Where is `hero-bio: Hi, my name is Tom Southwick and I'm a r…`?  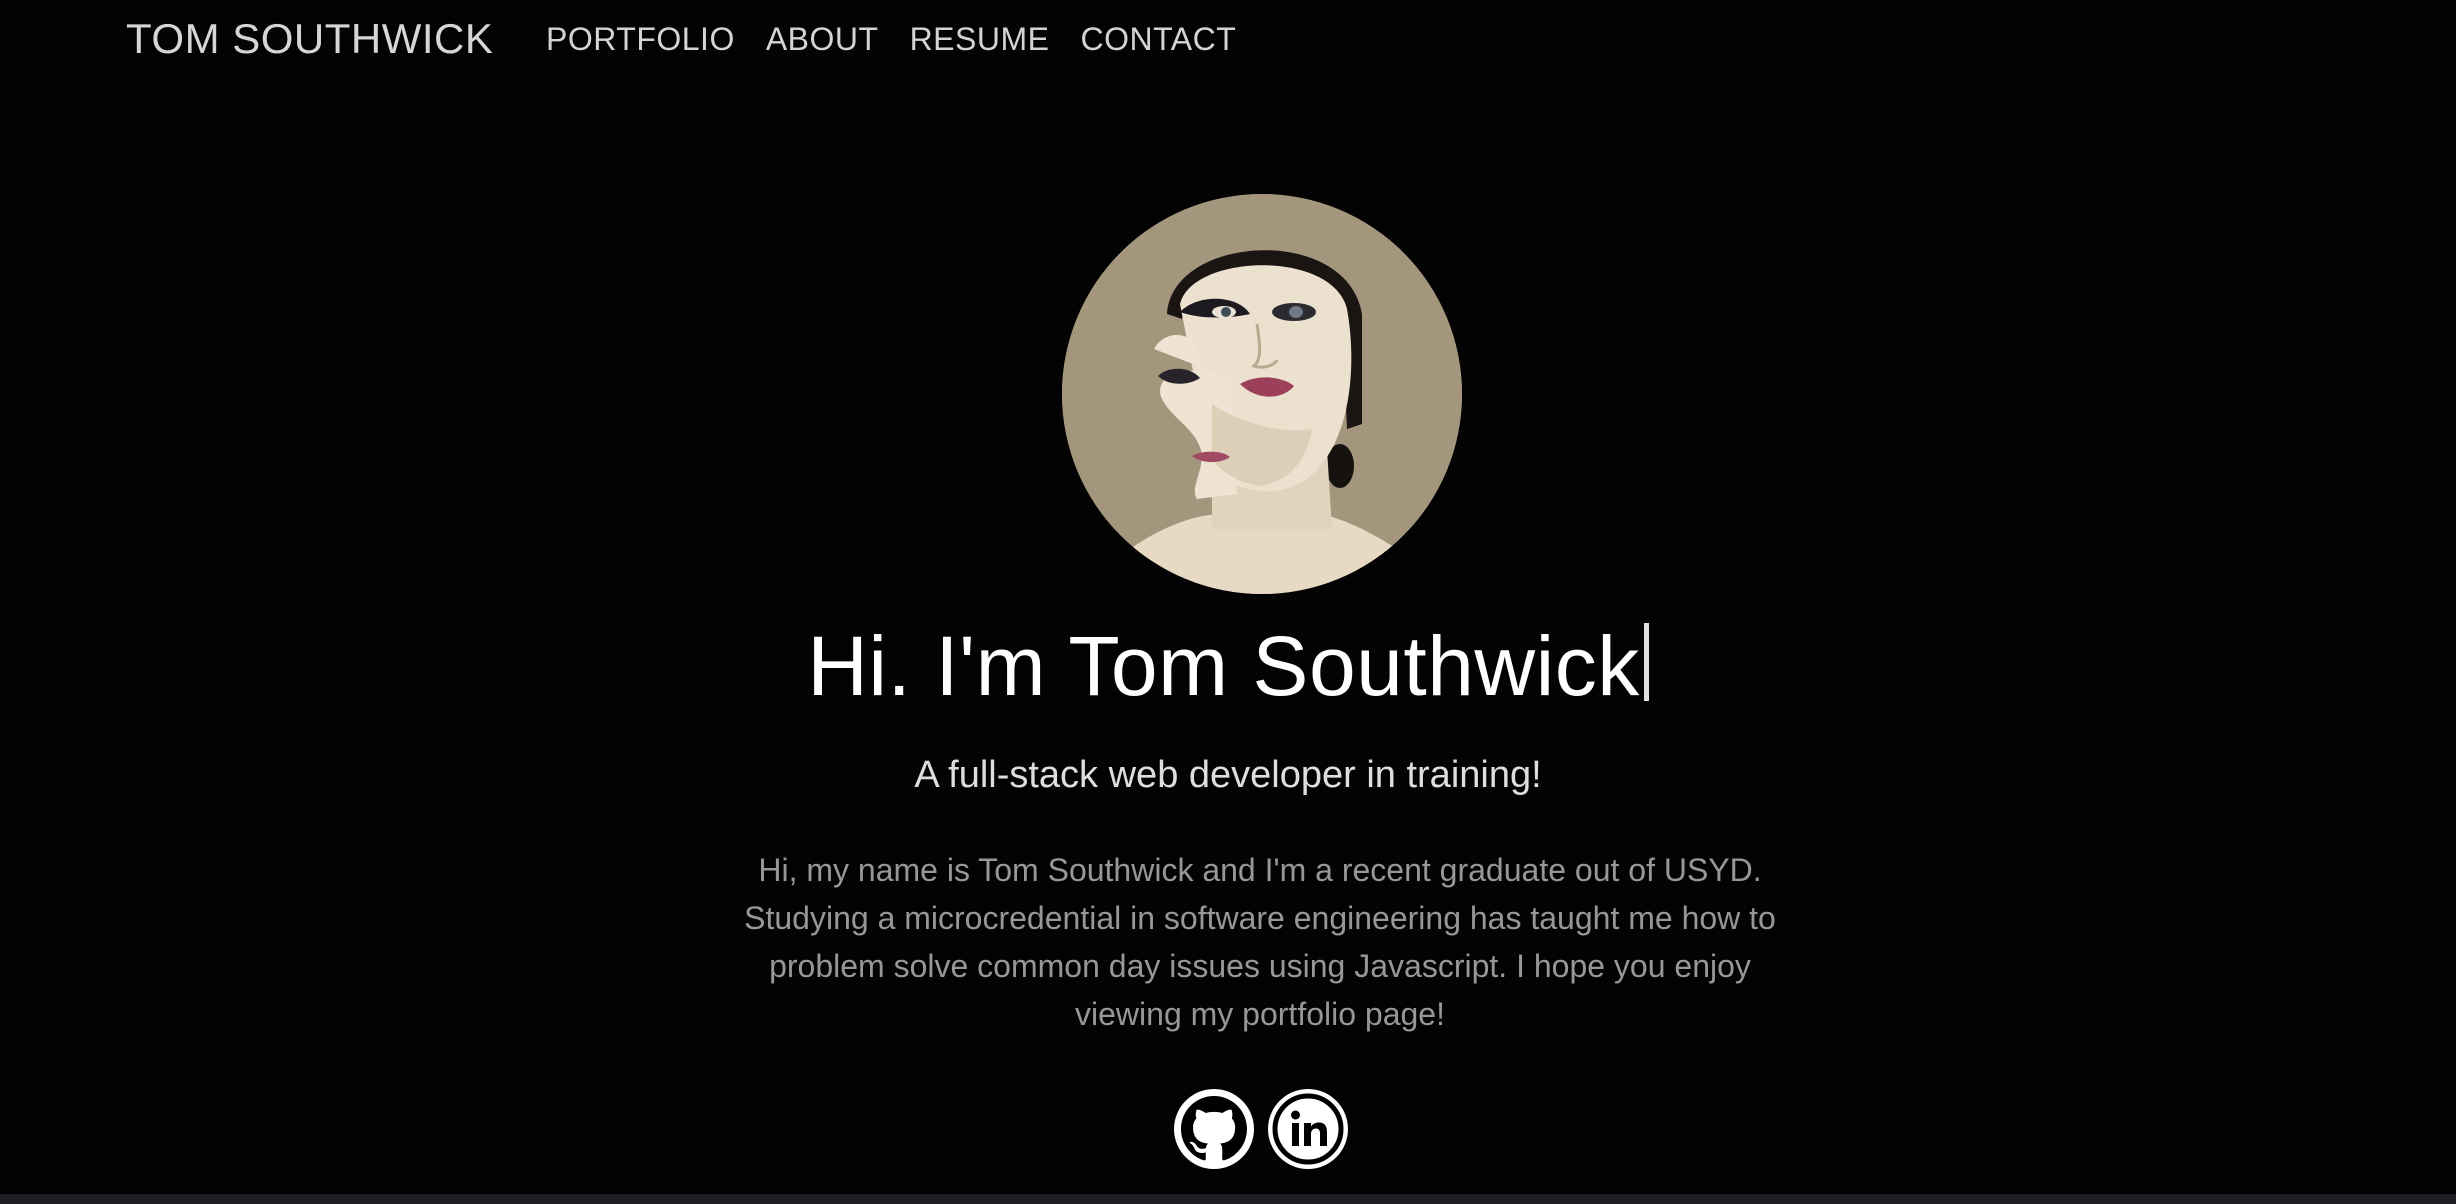
hero-bio: Hi, my name is Tom Southwick and I'm a r… is located at coordinates (1260, 942).